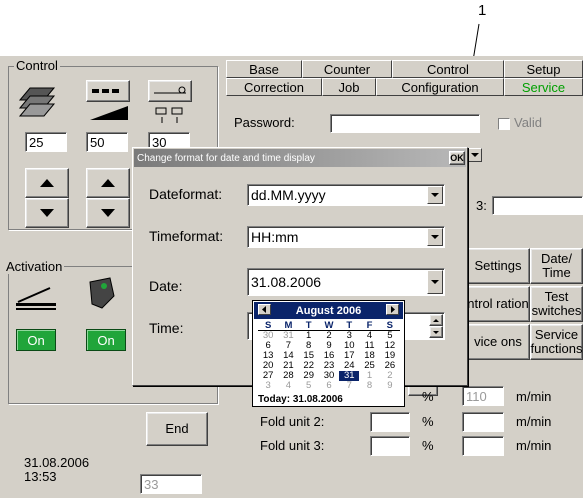 This screenshot has width=583, height=498. What do you see at coordinates (177, 429) in the screenshot?
I see `end-button: End` at bounding box center [177, 429].